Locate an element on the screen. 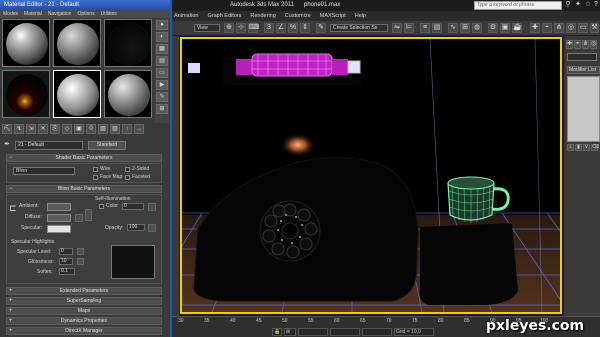 The height and width of the screenshot is (337, 600). percent-snap-icon: % is located at coordinates (293, 28).